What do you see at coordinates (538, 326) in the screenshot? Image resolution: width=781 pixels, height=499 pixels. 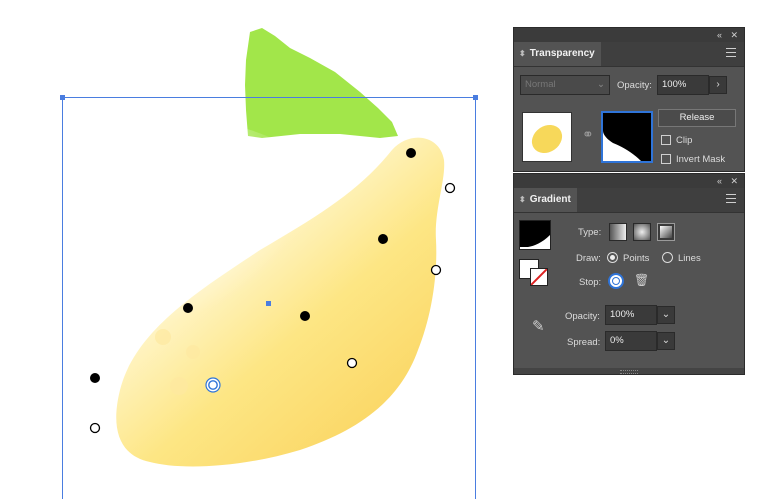 I see `eyedropper-icon: ✎` at bounding box center [538, 326].